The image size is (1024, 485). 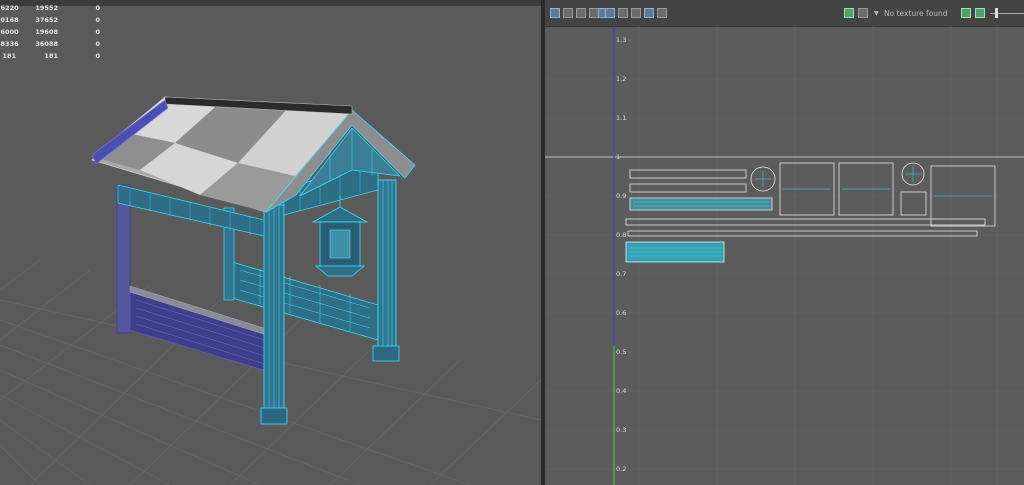 What do you see at coordinates (46, 20) in the screenshot?
I see `stat-value: 37652` at bounding box center [46, 20].